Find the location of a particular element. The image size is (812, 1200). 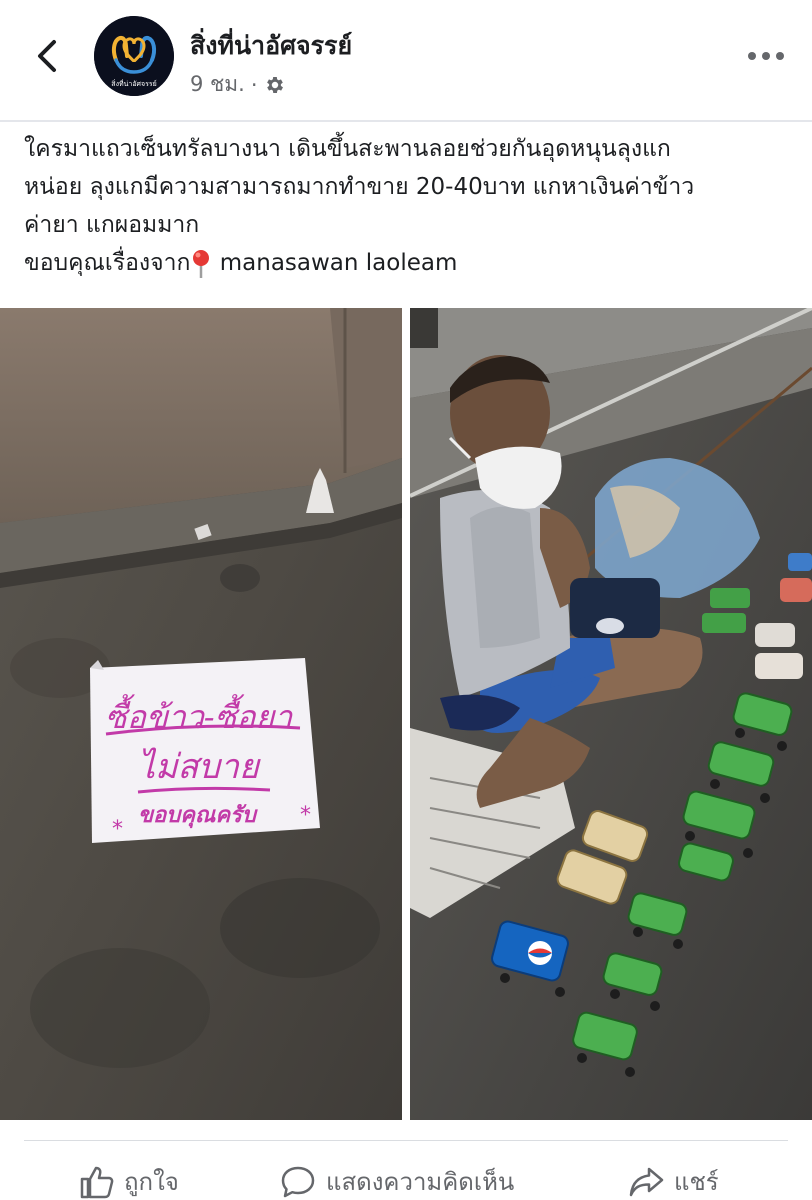

credit-prefix: ขอบคุณเรื่องจาก is located at coordinates (107, 263).